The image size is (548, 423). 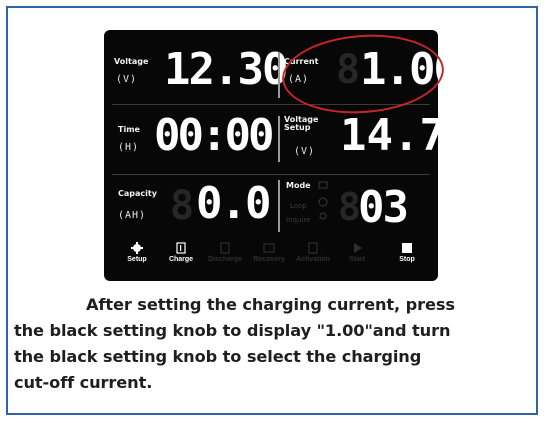 What do you see at coordinates (131, 61) in the screenshot?
I see `voltage-label: Voltage` at bounding box center [131, 61].